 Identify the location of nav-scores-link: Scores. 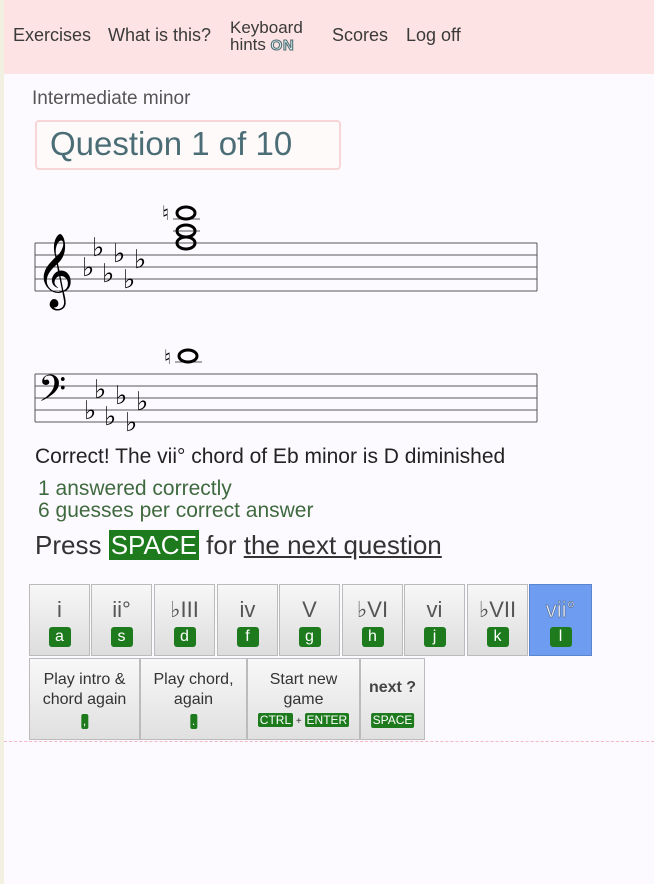
(360, 35).